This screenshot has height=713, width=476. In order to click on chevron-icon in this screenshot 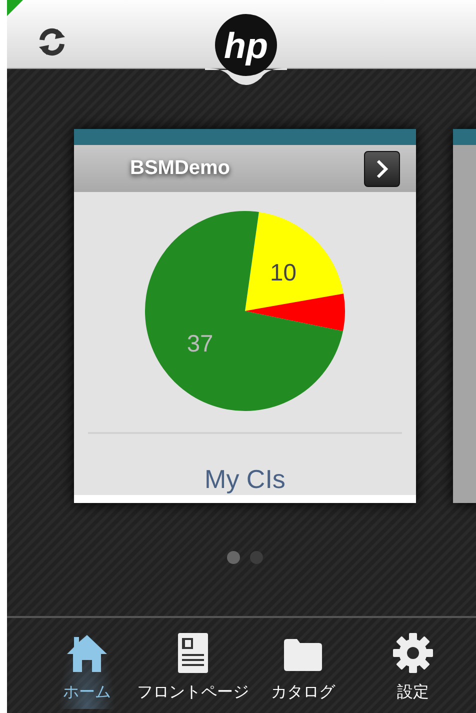, I will do `click(382, 169)`.